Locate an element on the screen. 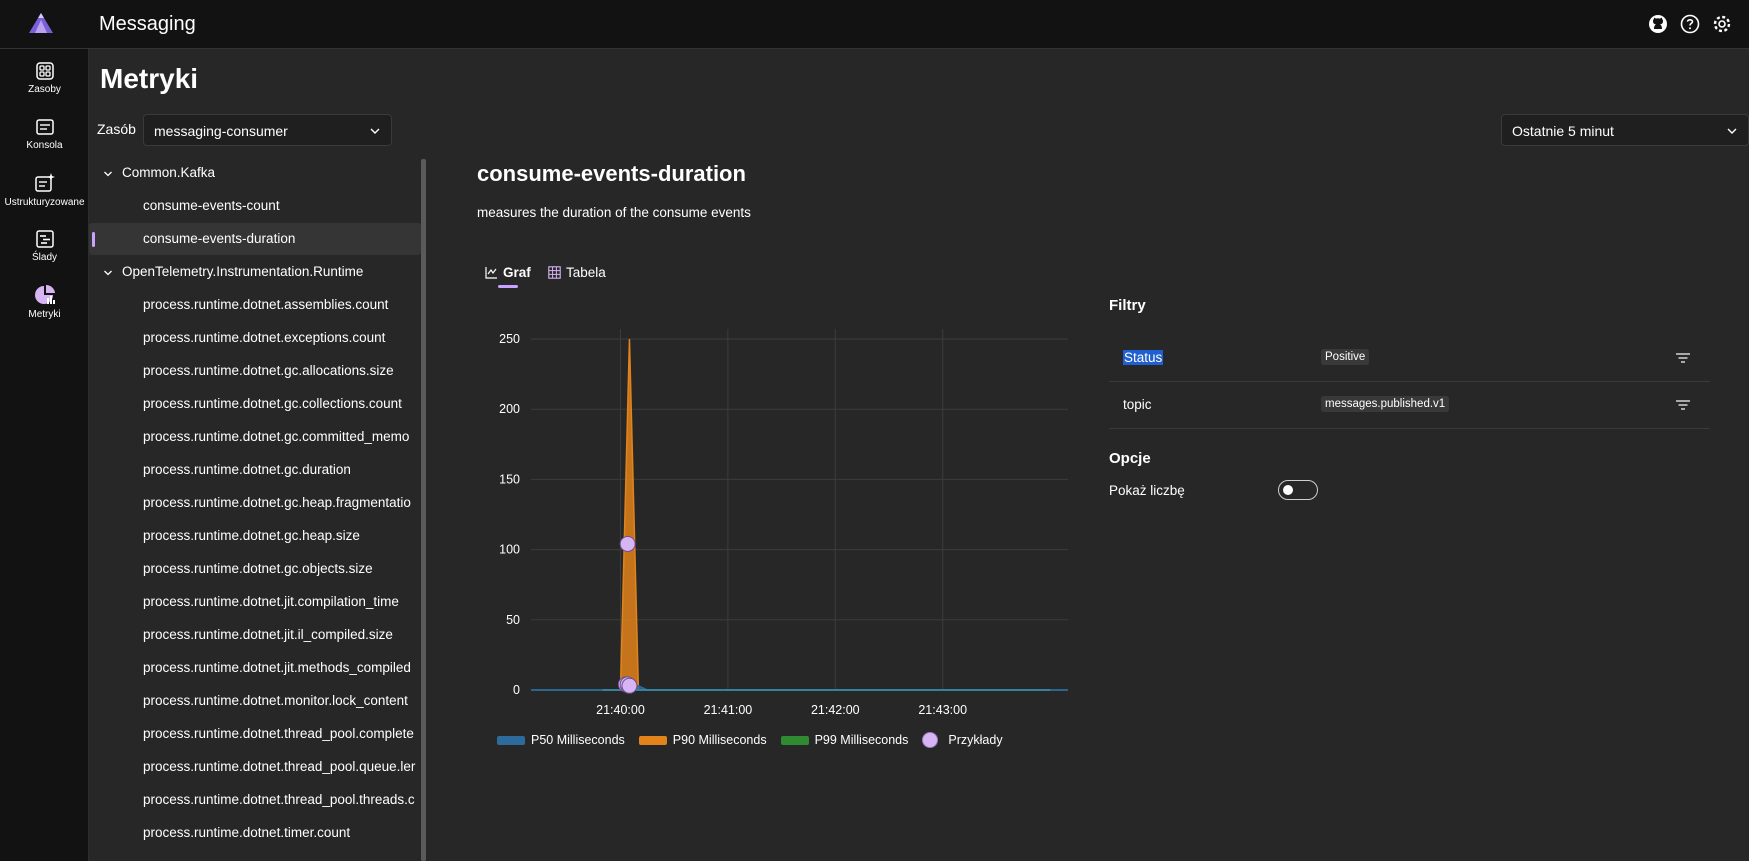  series-area-p90 is located at coordinates (826, 514).